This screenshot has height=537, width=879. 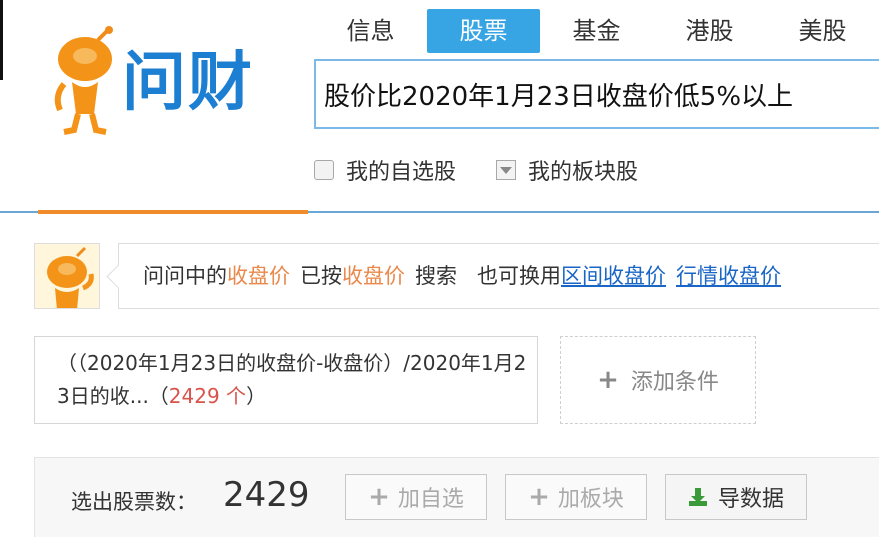 I want to click on logo-text: 问财, so click(x=188, y=83).